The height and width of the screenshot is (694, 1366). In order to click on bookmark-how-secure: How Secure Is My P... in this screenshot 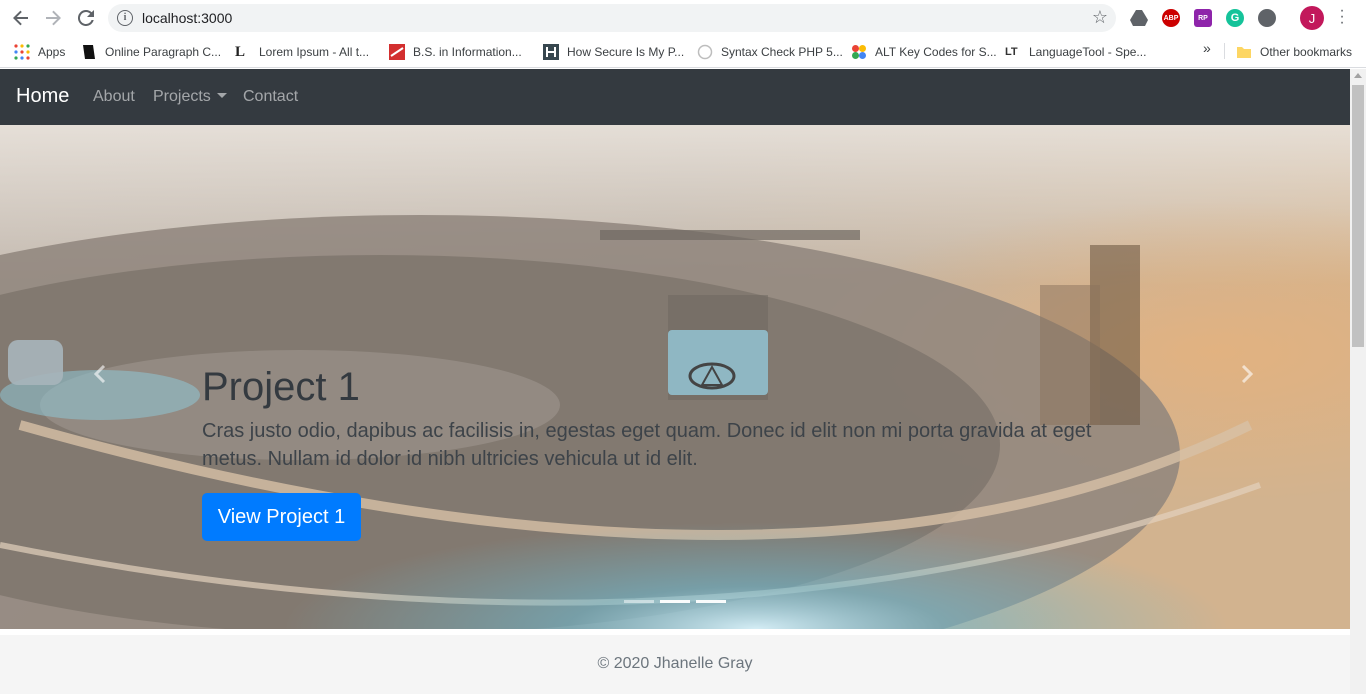, I will do `click(613, 52)`.